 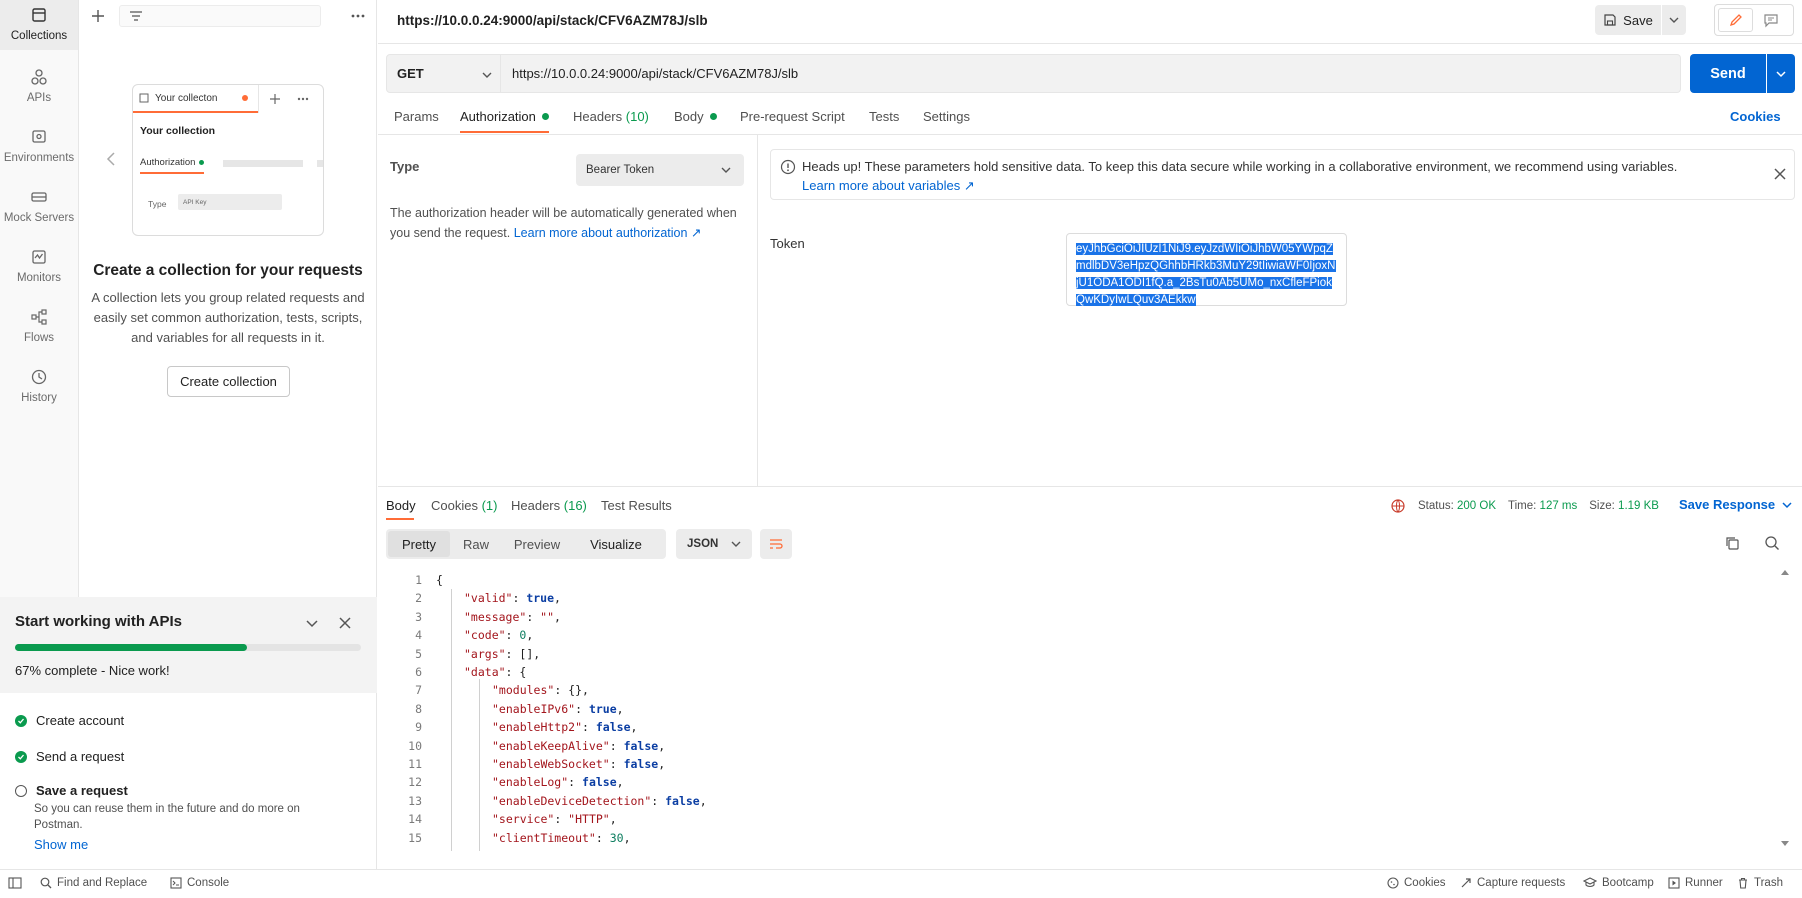 I want to click on code-text: "valid": true,, so click(x=512, y=598).